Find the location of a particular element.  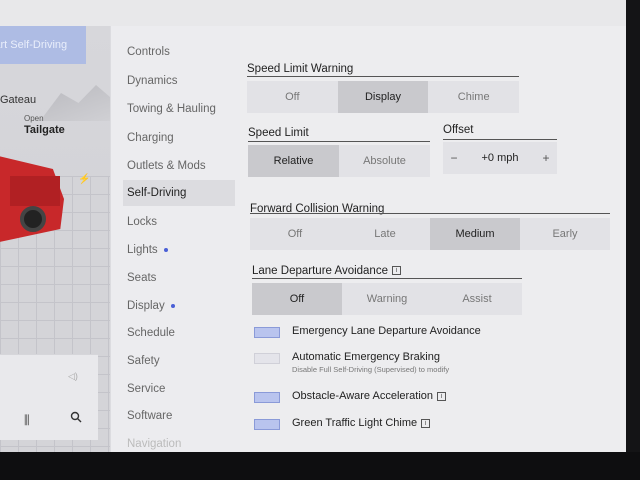

media-card: ◁) ⫼ is located at coordinates (49, 397).